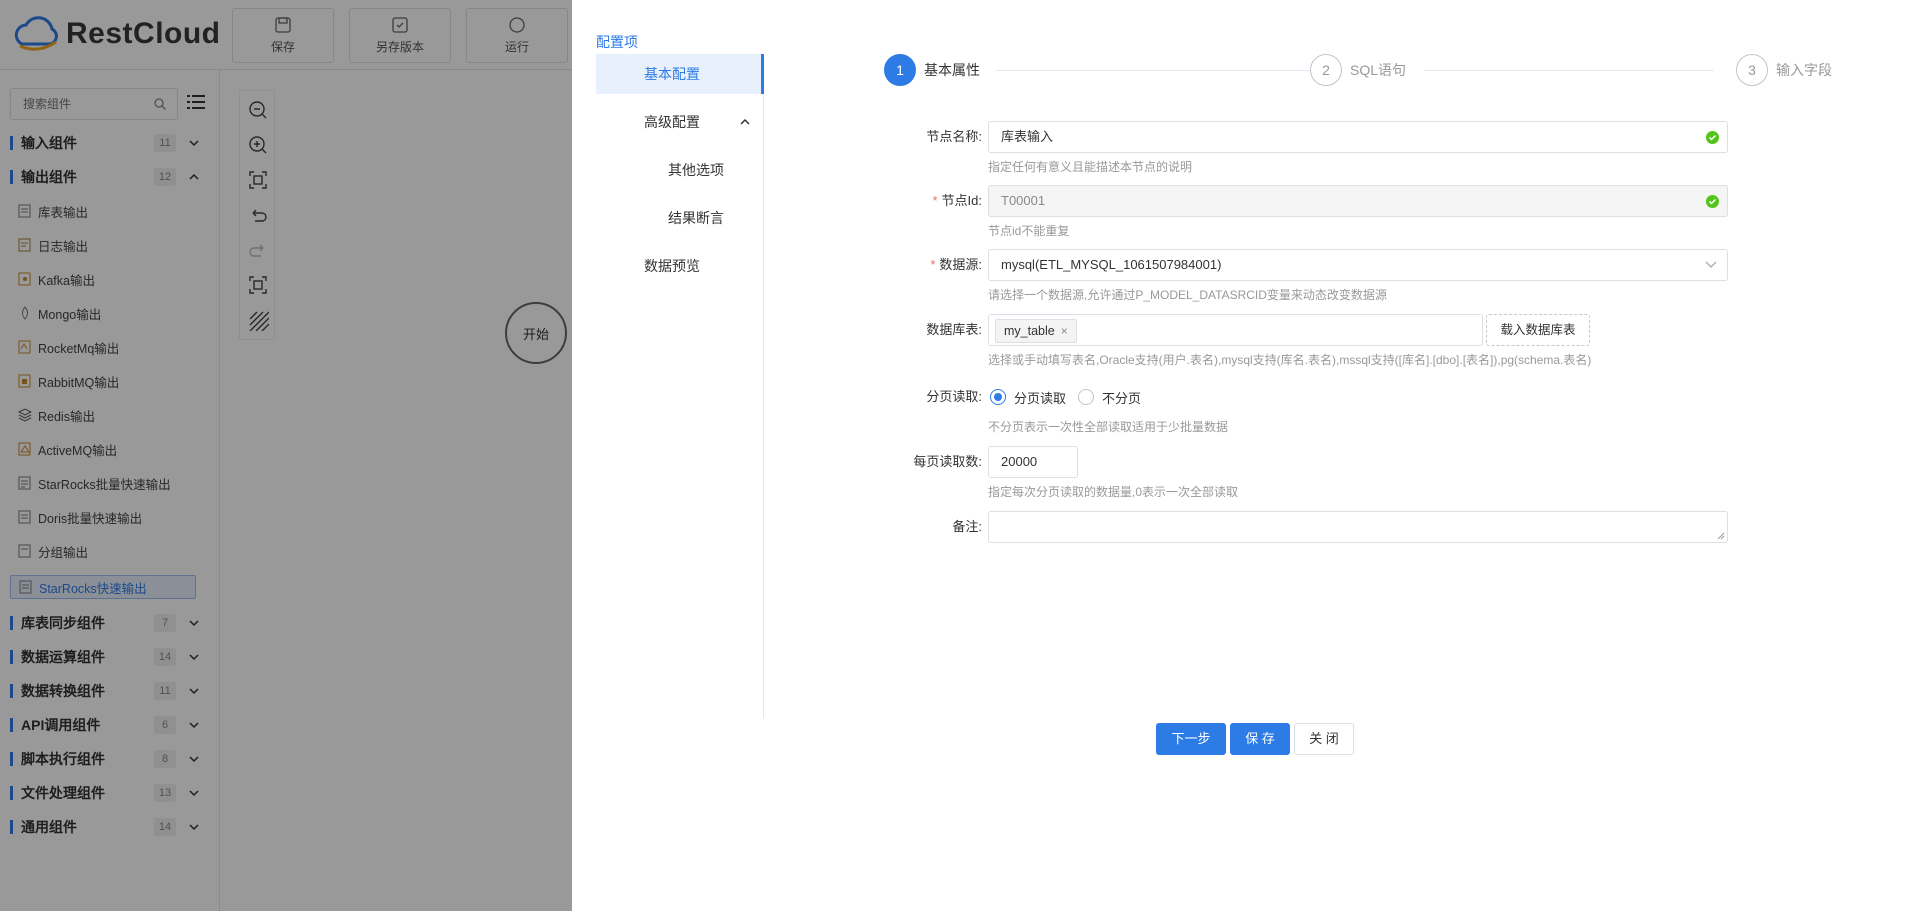 Image resolution: width=1920 pixels, height=911 pixels. What do you see at coordinates (954, 396) in the screenshot?
I see `paging-label: 分页读取:` at bounding box center [954, 396].